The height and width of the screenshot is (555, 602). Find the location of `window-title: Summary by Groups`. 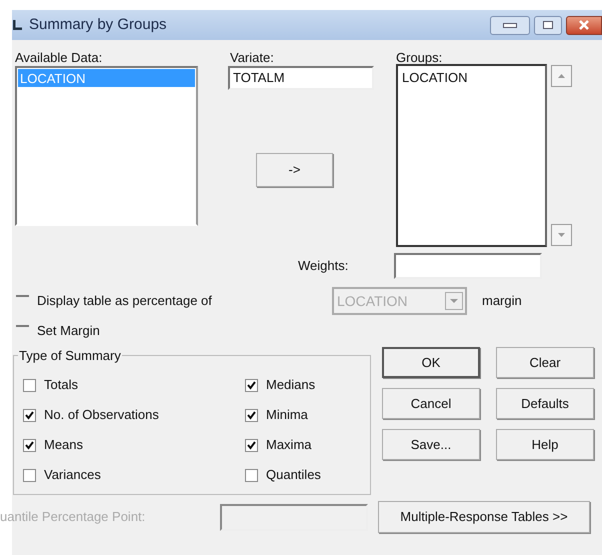

window-title: Summary by Groups is located at coordinates (98, 24).